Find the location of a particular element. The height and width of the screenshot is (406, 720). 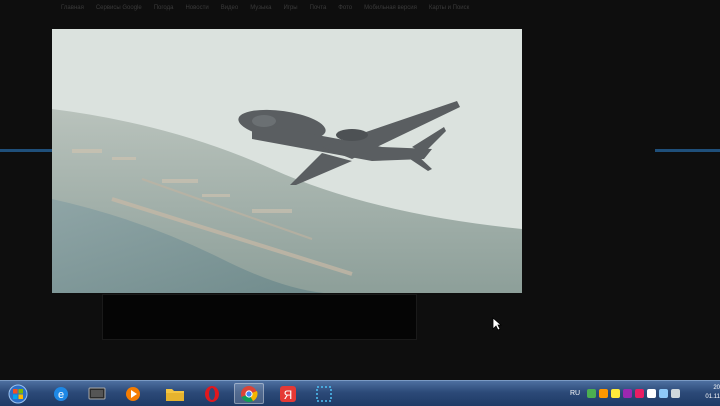

chrome-icon is located at coordinates (249, 393).